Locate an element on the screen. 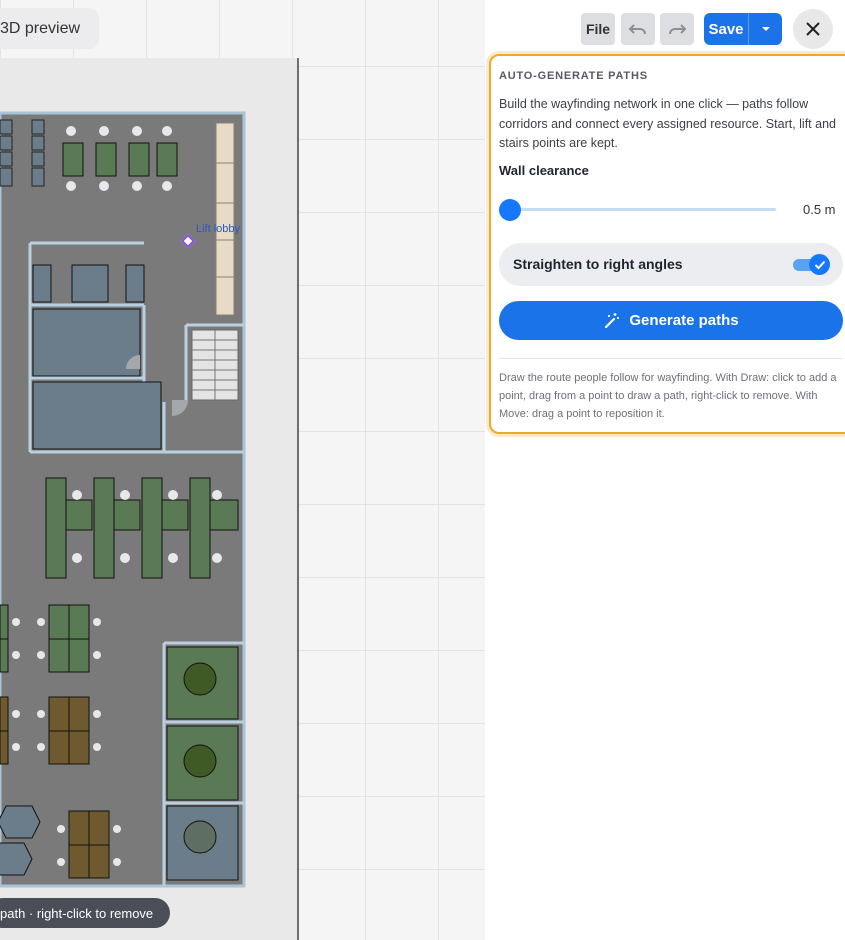 The width and height of the screenshot is (845, 940). file-menu-button: File is located at coordinates (598, 29).